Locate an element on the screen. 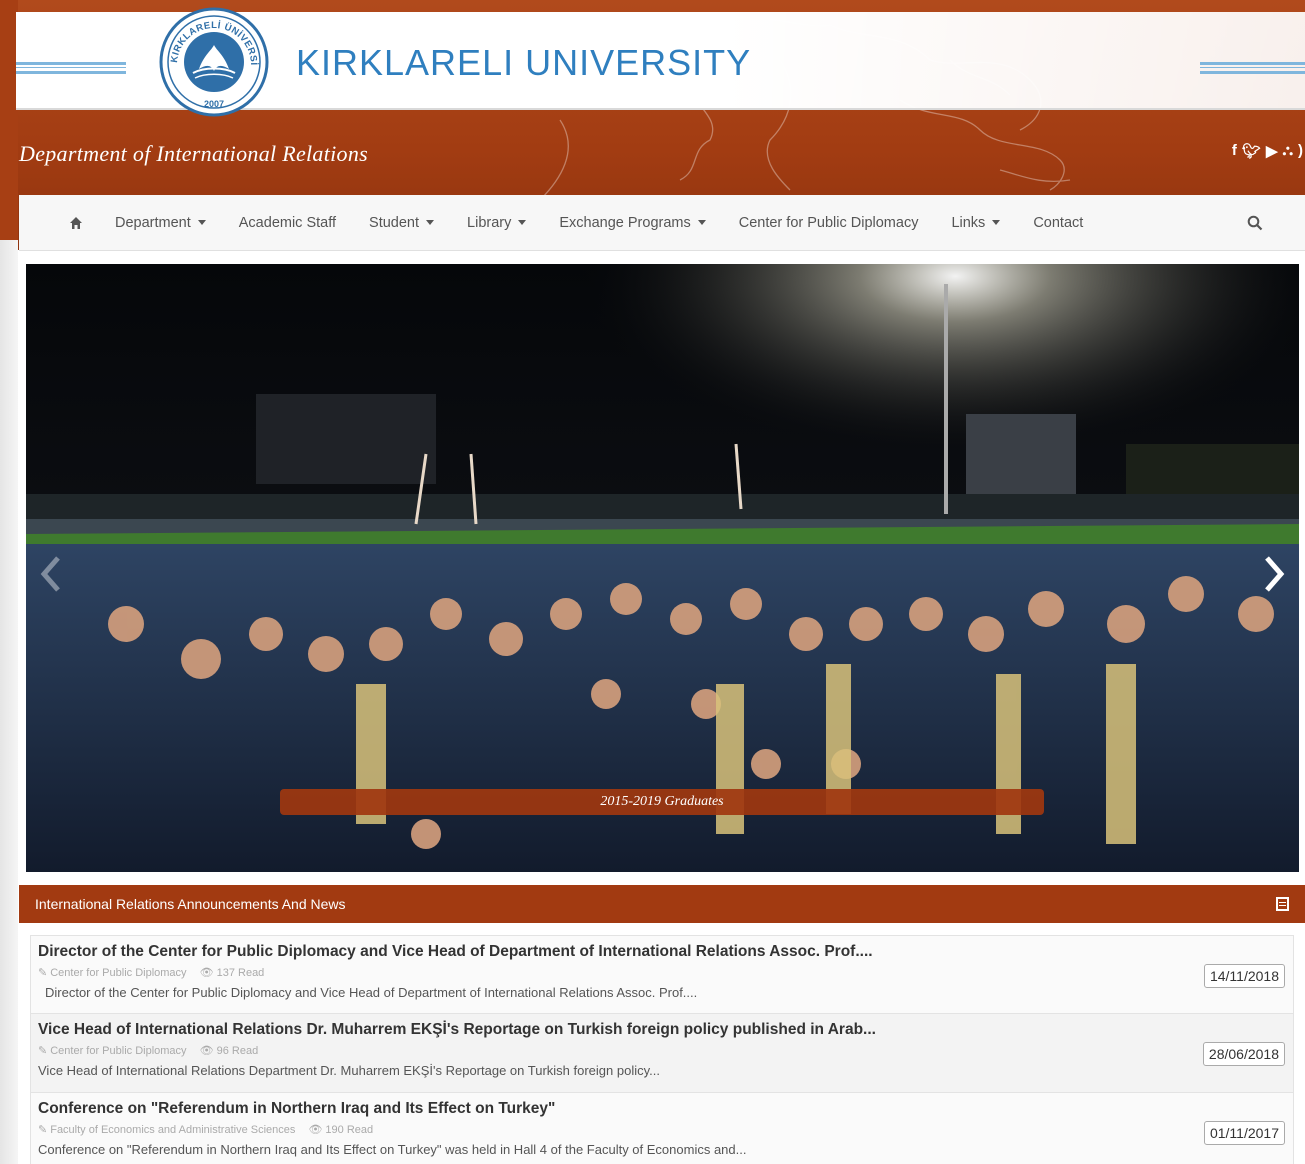 This screenshot has height=1164, width=1305. nav-links-label: Links is located at coordinates (968, 222).